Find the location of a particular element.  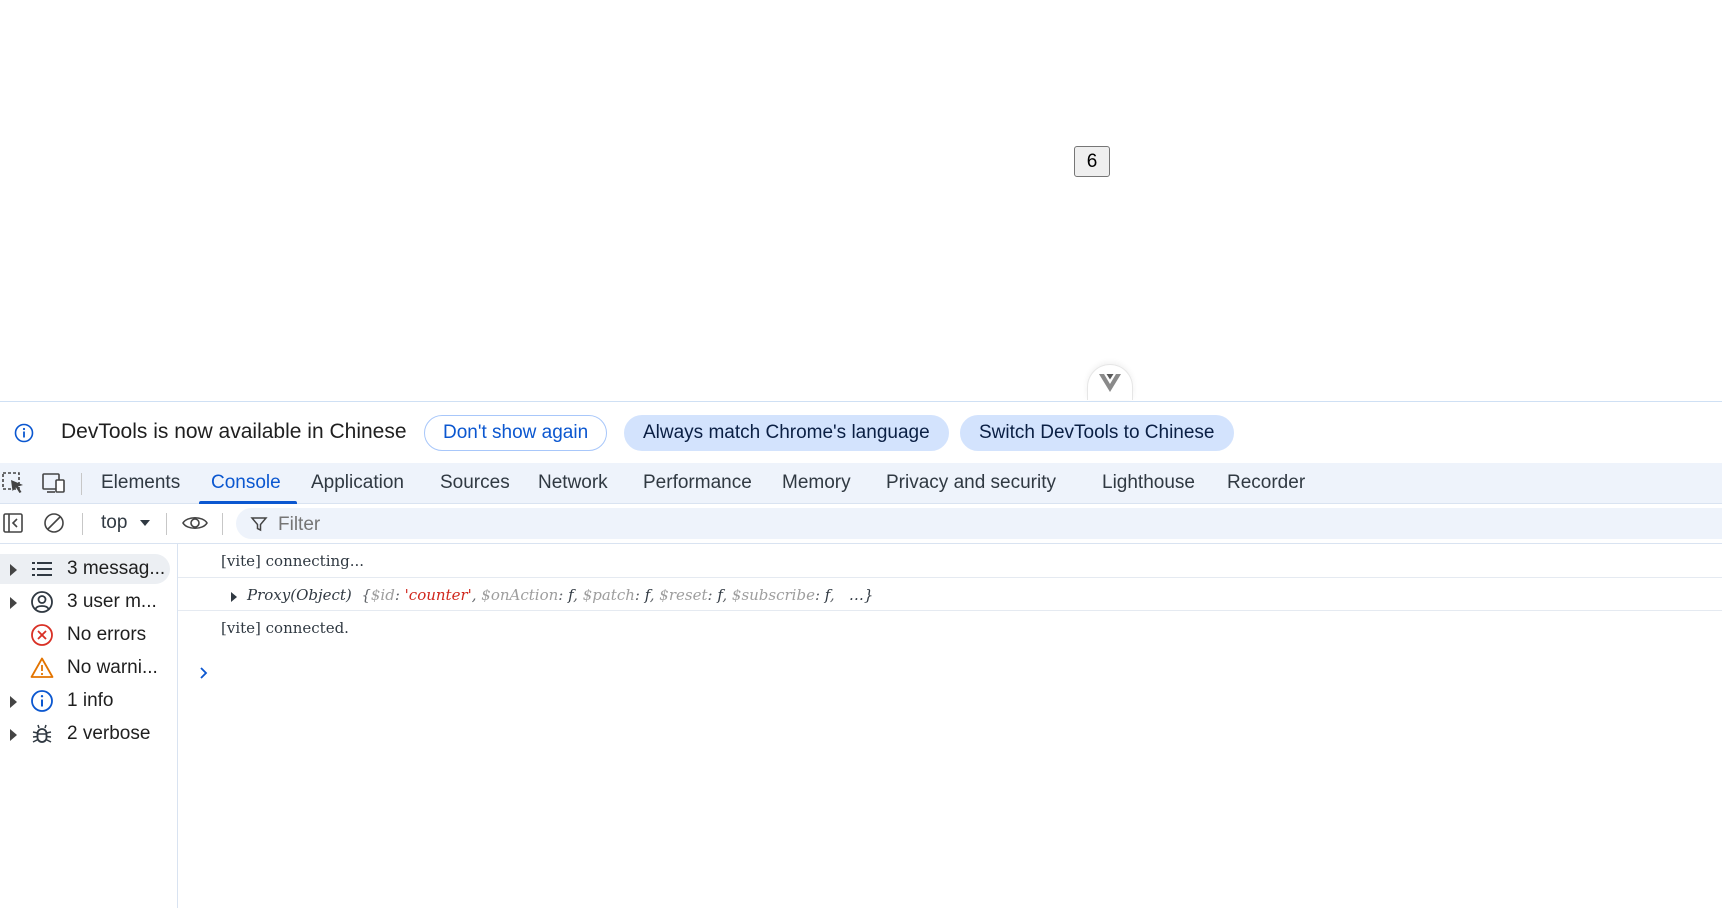

brace-open: { is located at coordinates (366, 595).